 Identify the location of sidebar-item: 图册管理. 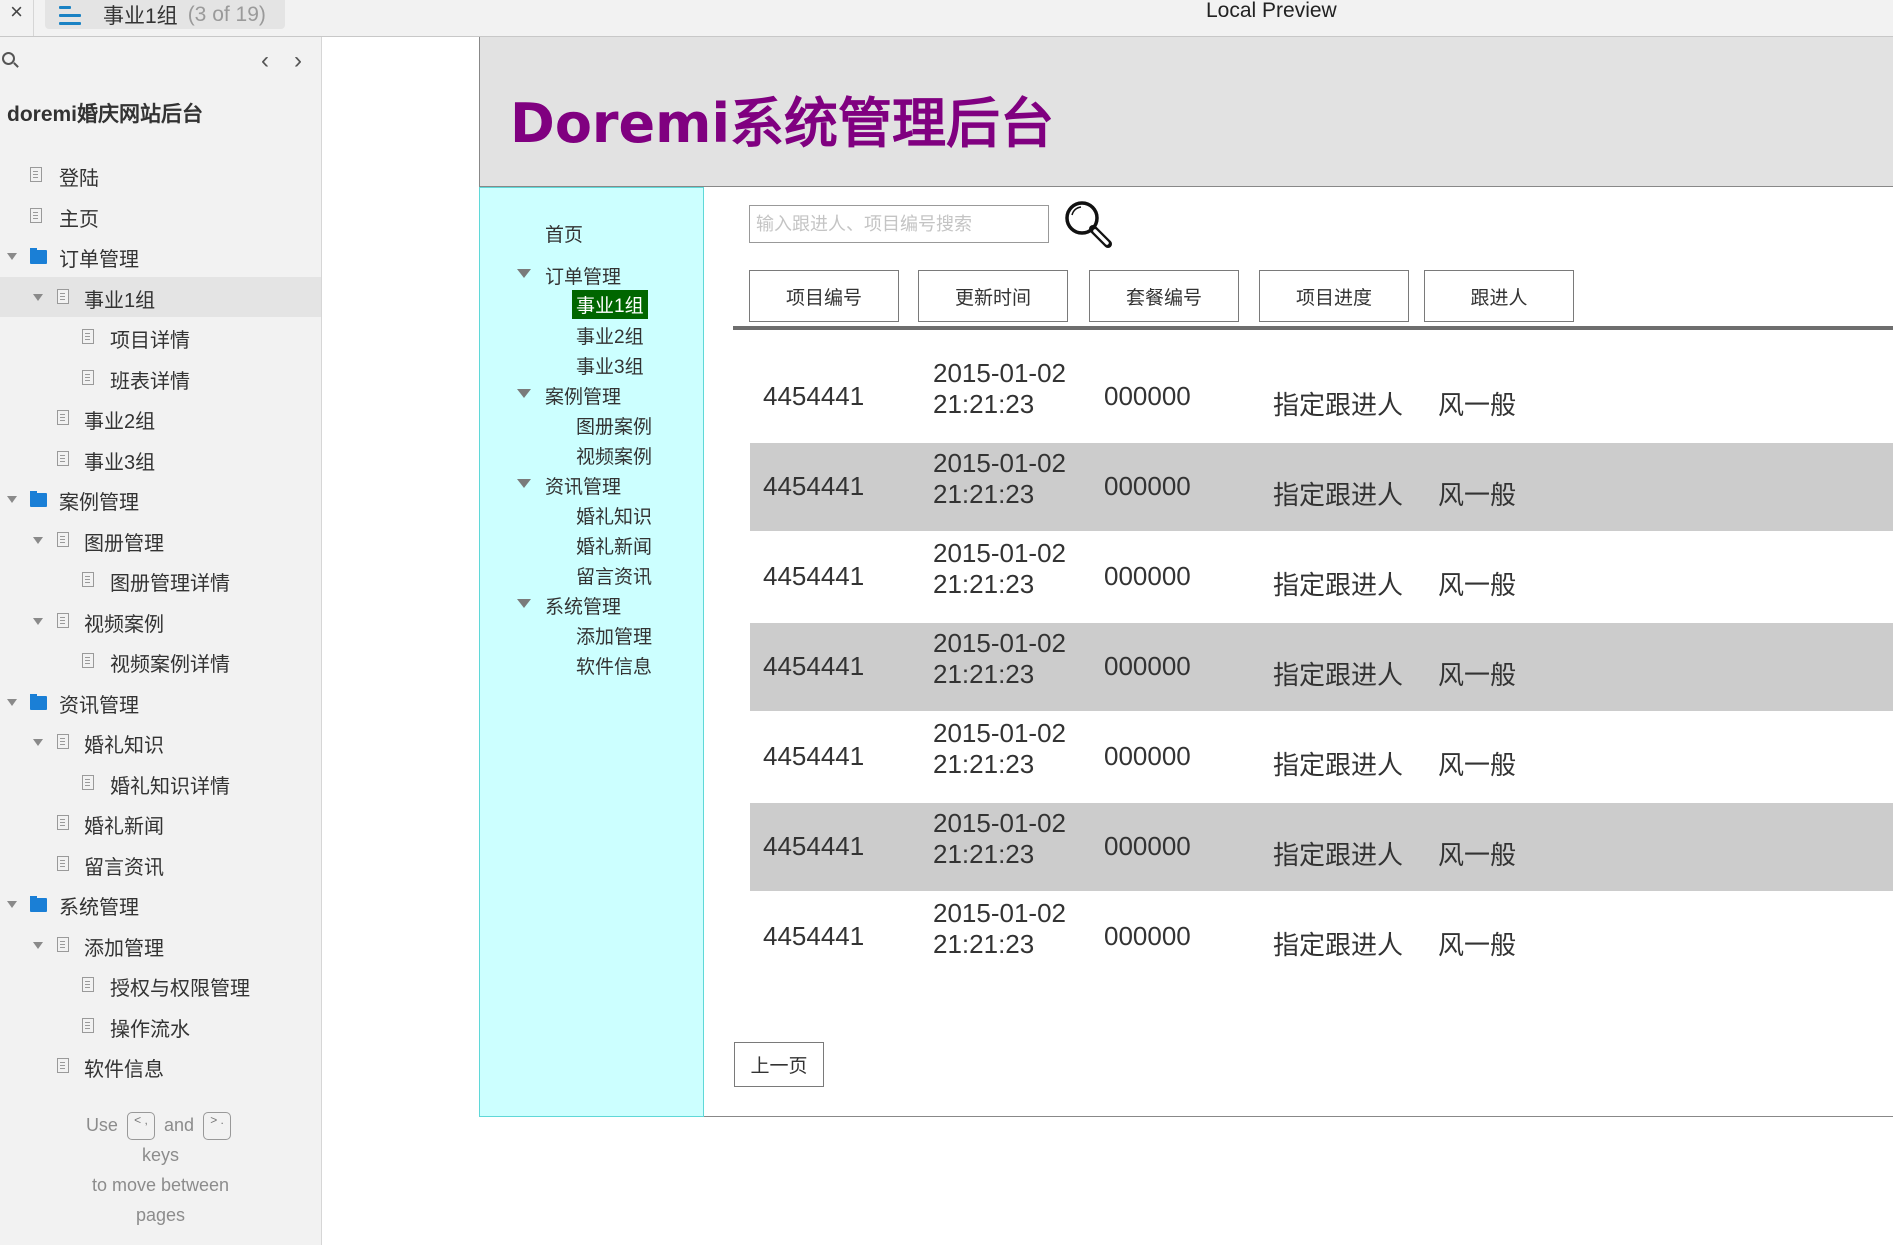
(160, 540).